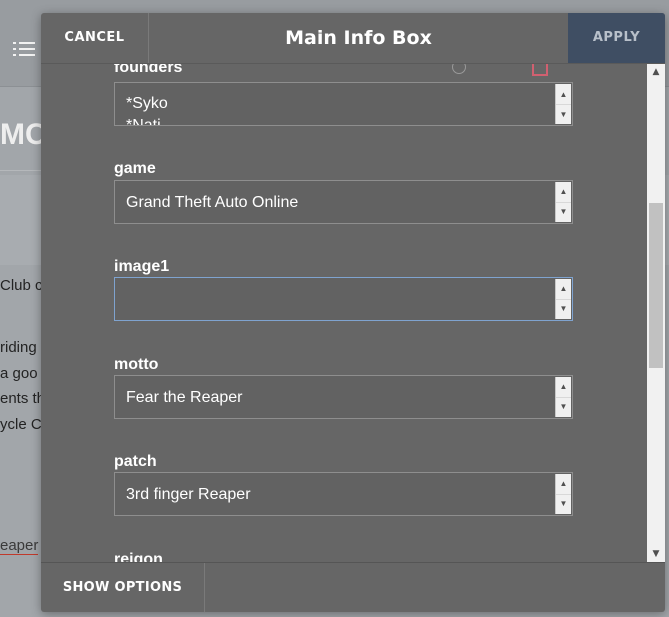 The image size is (669, 617). I want to click on motto-spinner: ▲ ▼, so click(563, 397).